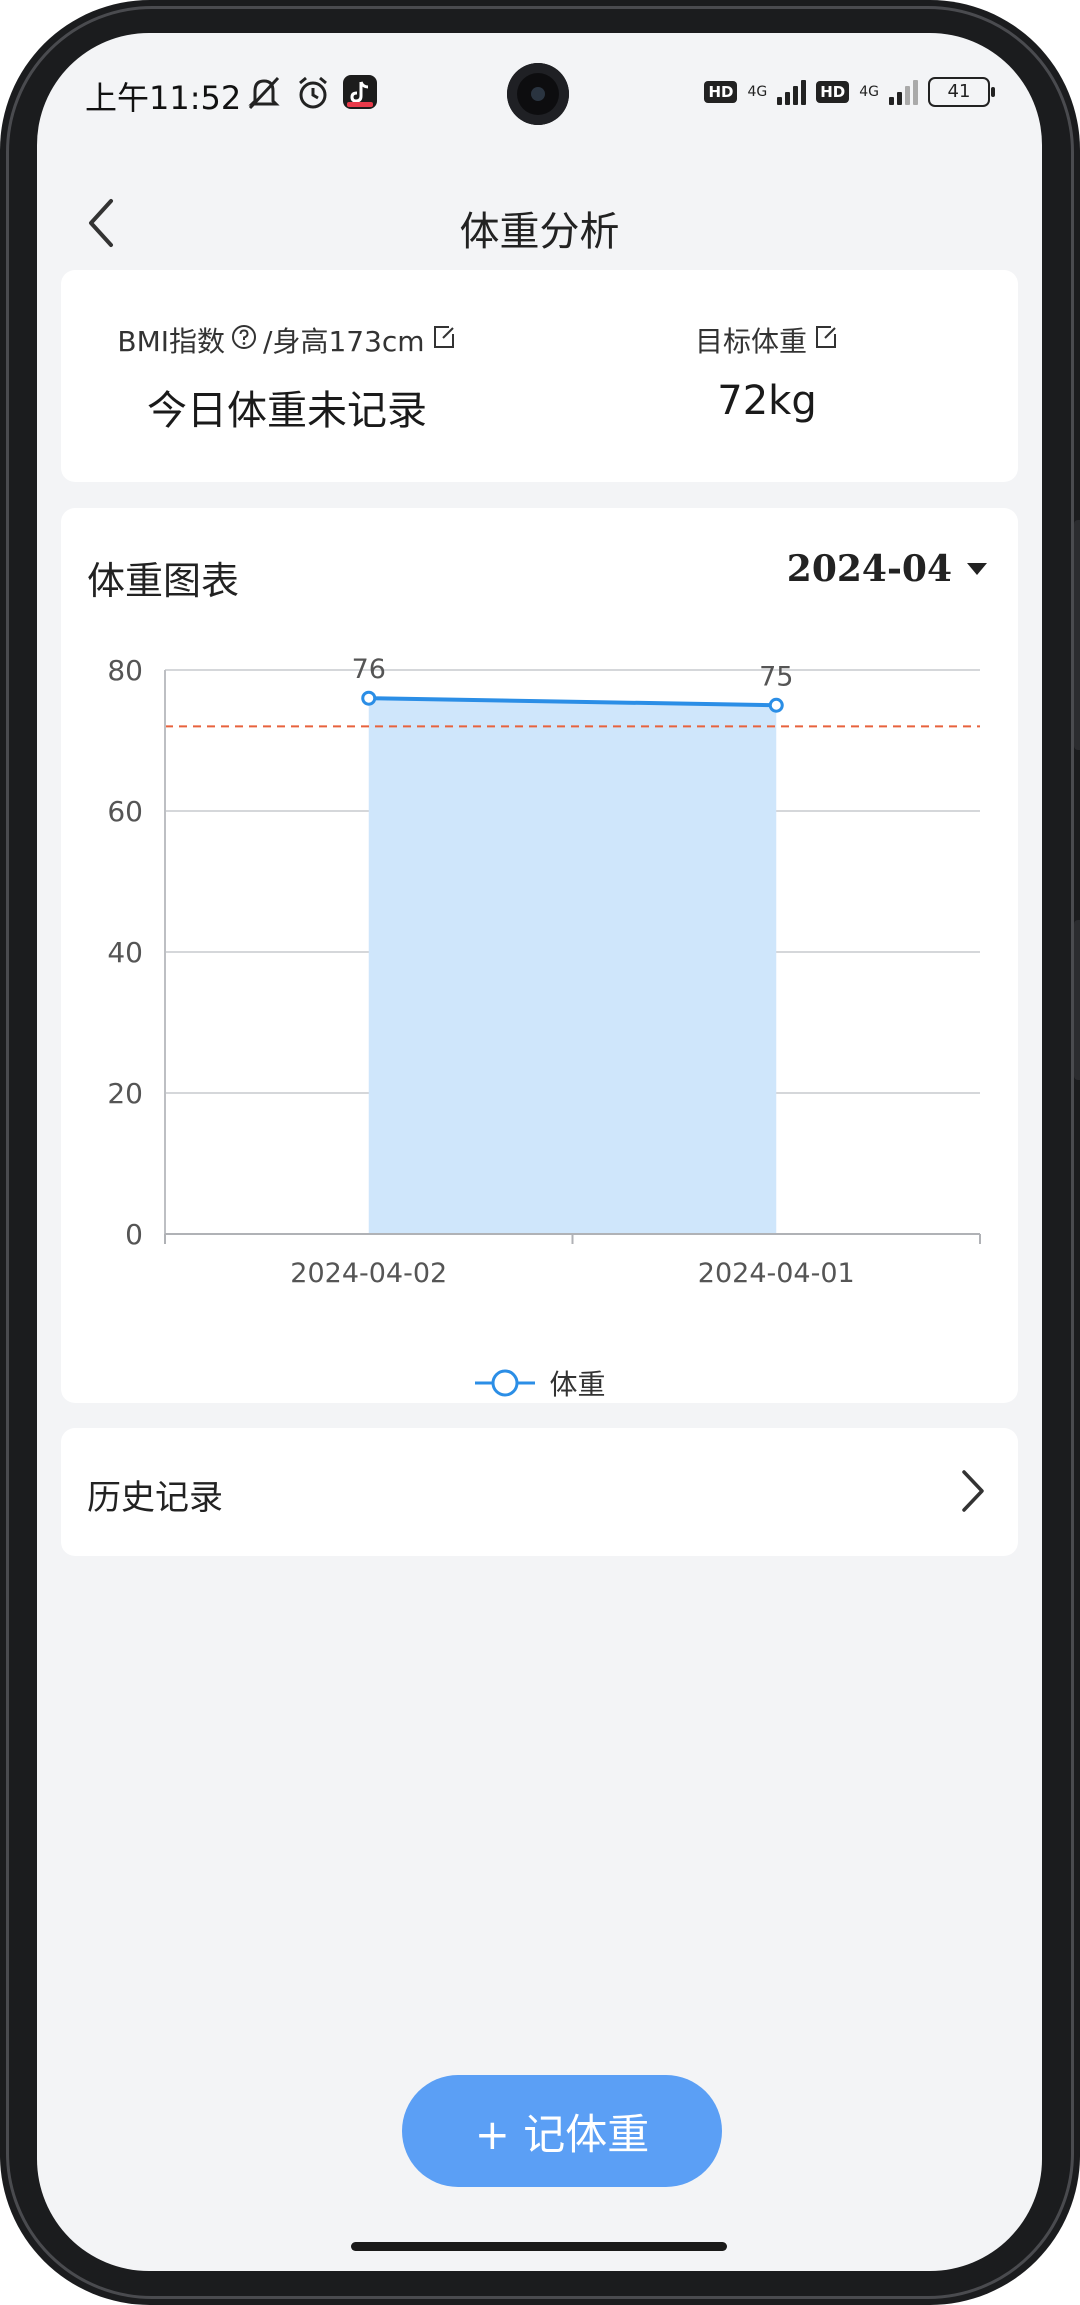 Image resolution: width=1080 pixels, height=2305 pixels. I want to click on height-label: /身高173cm, so click(344, 340).